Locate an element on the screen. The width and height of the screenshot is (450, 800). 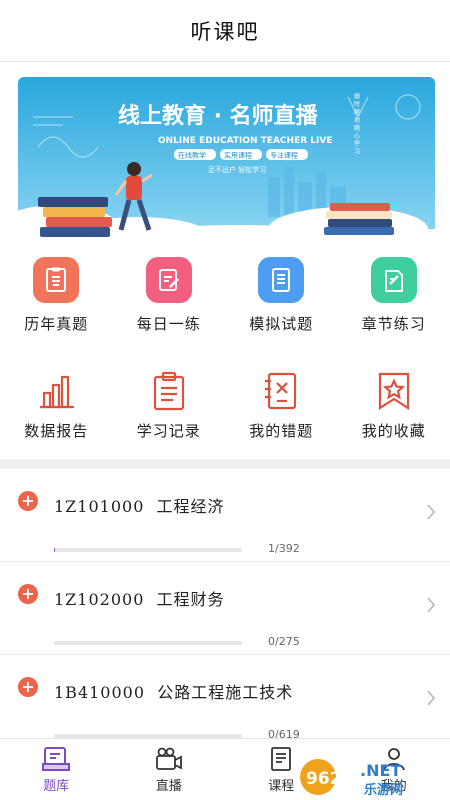
course-item: + 1Z102000 工程财务 0/275 is located at coordinates (225, 608).